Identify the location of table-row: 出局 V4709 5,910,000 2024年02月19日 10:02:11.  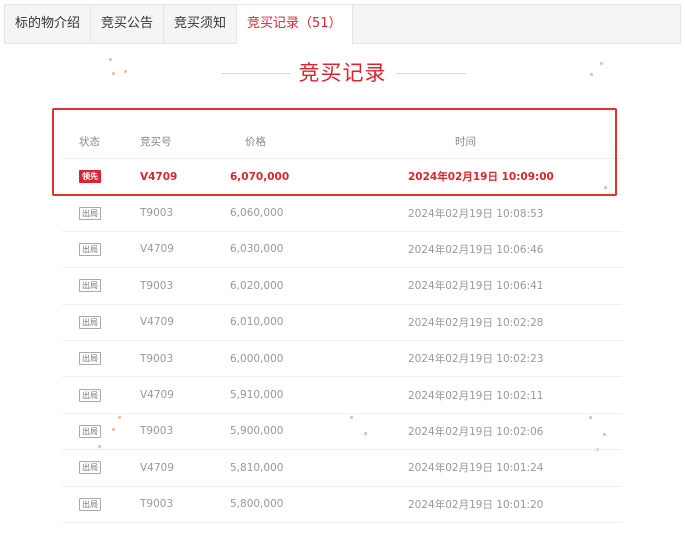
(342, 395).